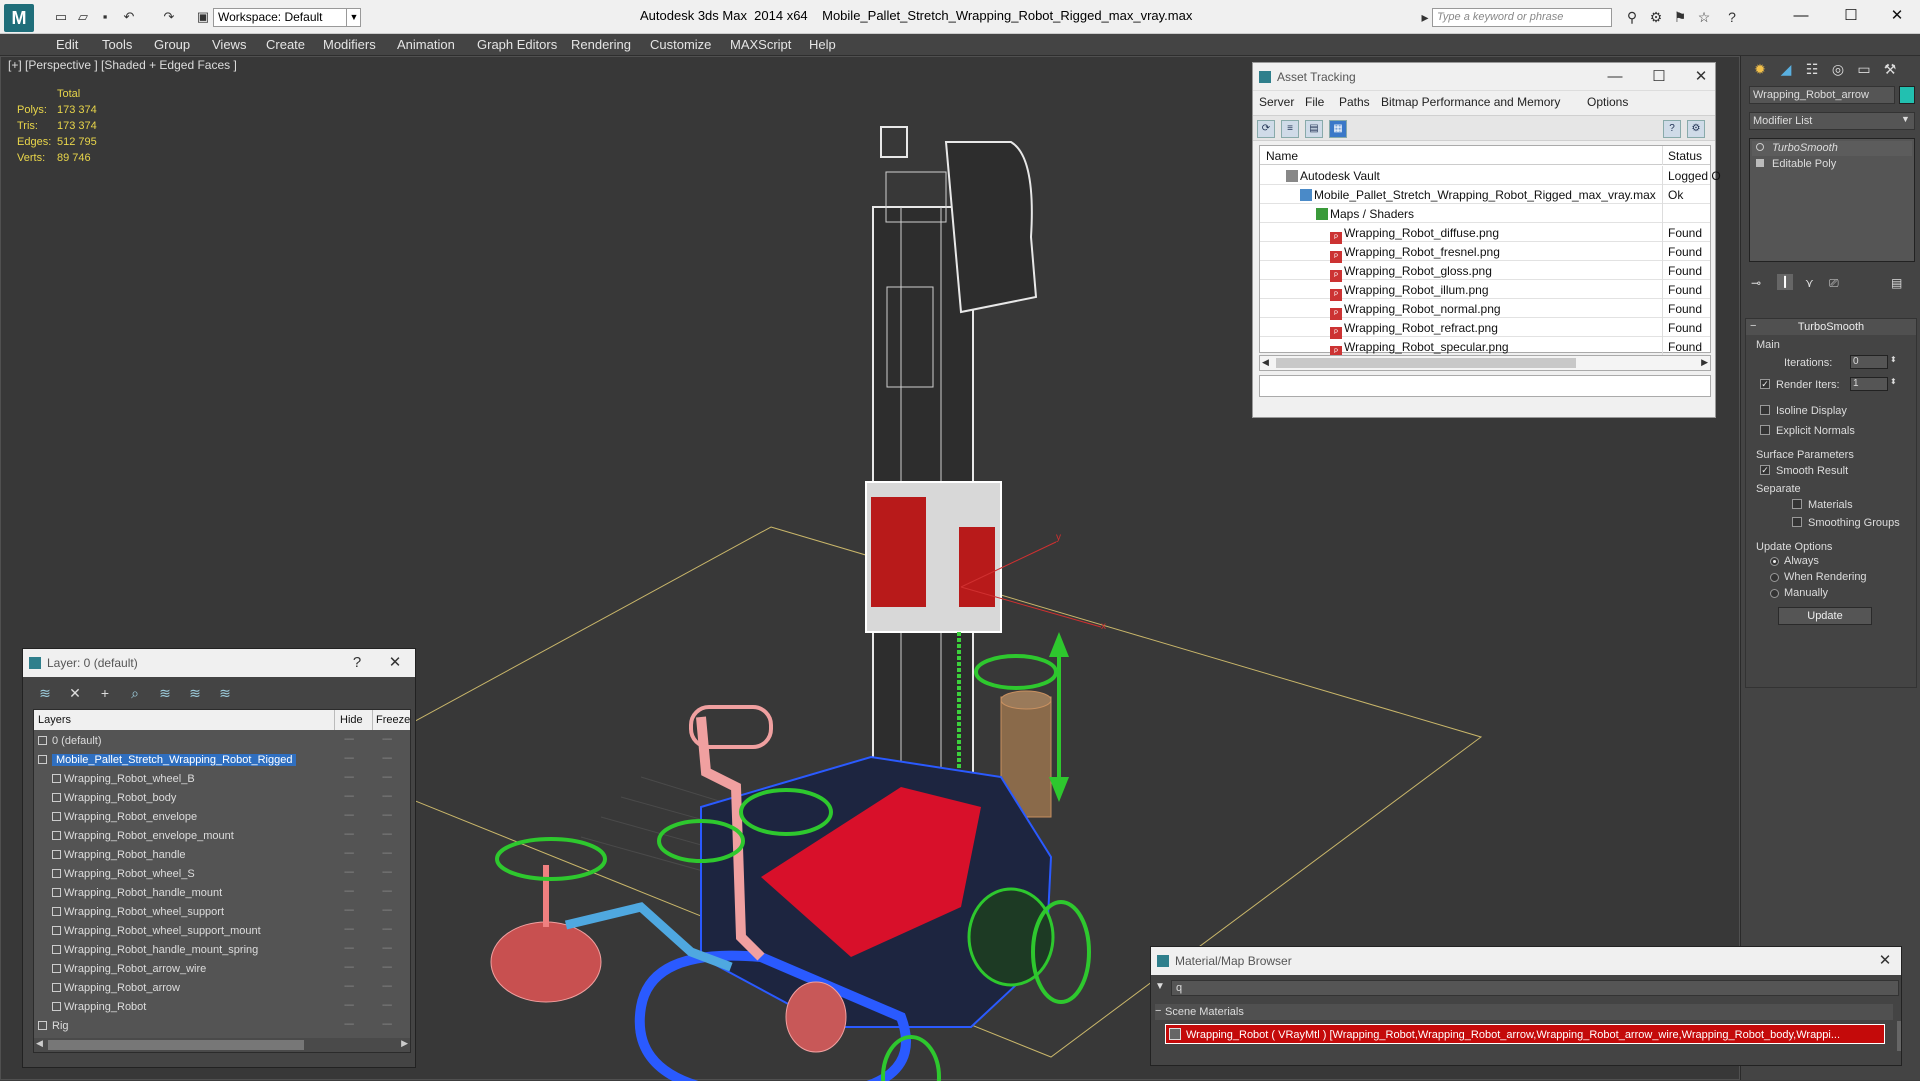  Describe the element at coordinates (129, 17) in the screenshot. I see `undo-icon: ↶` at that location.